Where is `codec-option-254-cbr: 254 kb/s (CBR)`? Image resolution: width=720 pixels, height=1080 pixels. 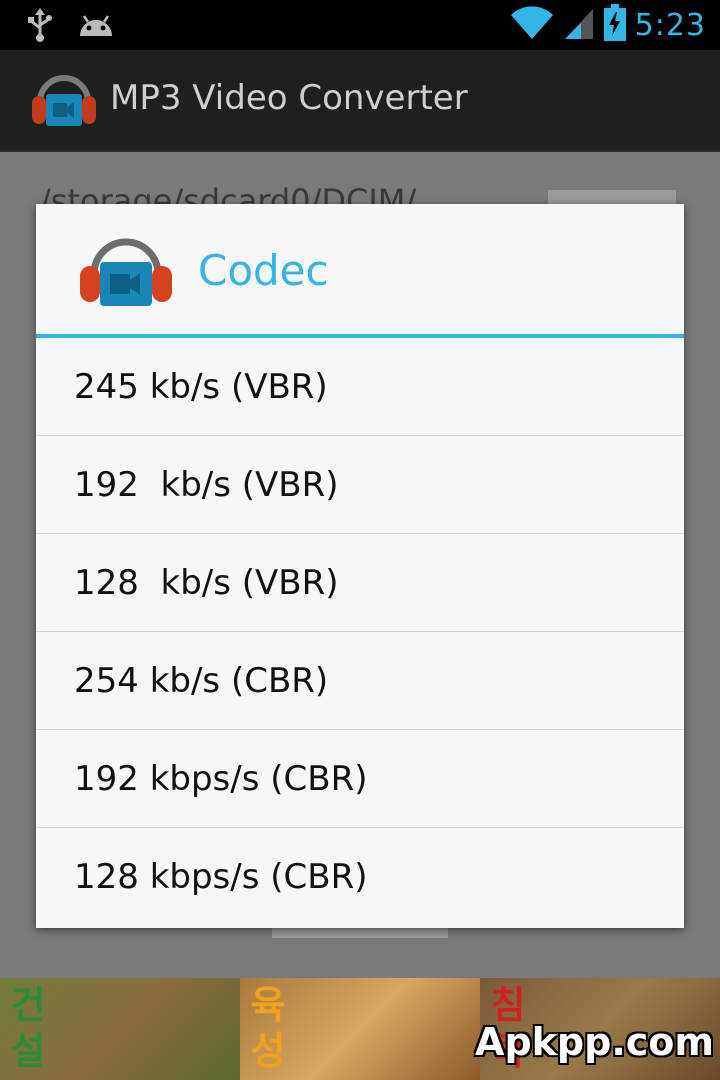
codec-option-254-cbr: 254 kb/s (CBR) is located at coordinates (360, 681).